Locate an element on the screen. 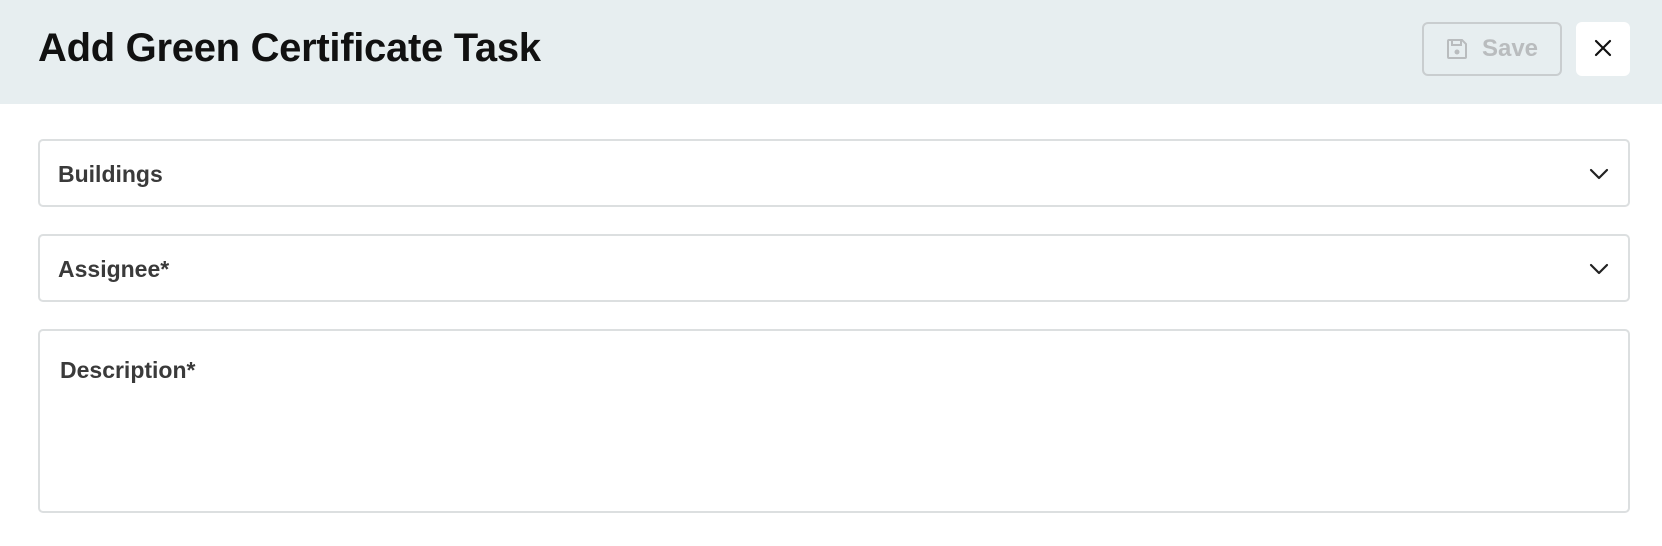  assignee-select: Assignee* is located at coordinates (834, 268).